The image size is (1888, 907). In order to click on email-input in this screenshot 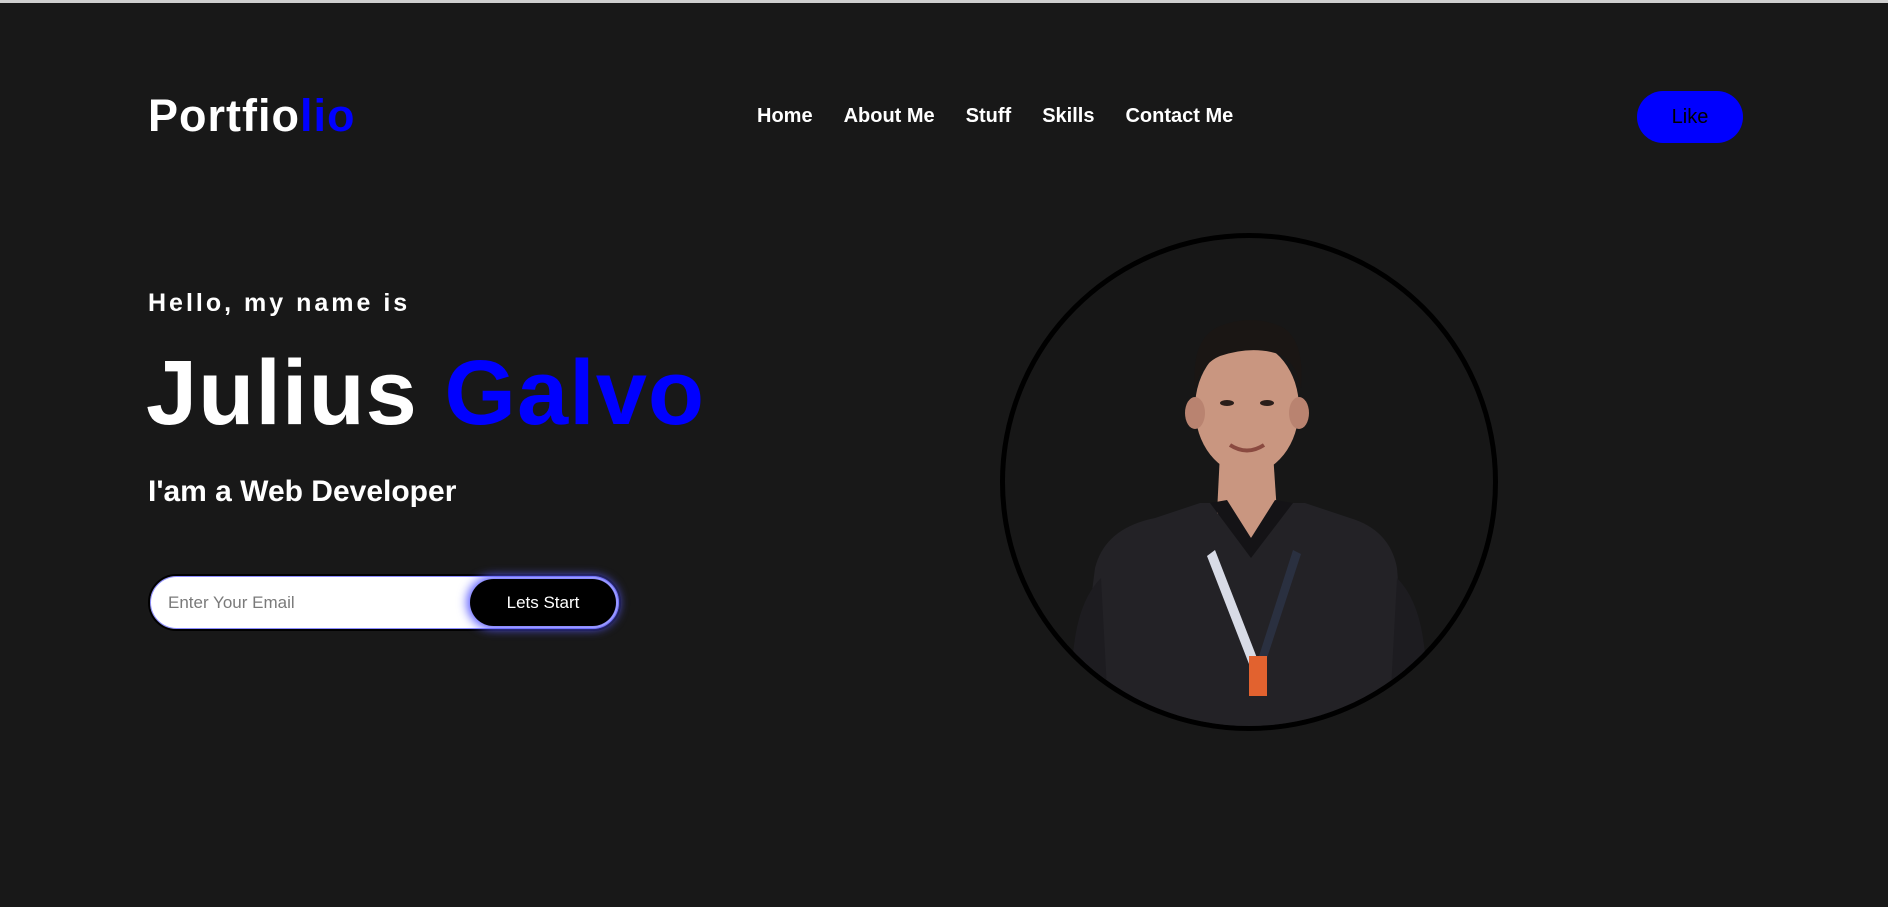, I will do `click(313, 603)`.